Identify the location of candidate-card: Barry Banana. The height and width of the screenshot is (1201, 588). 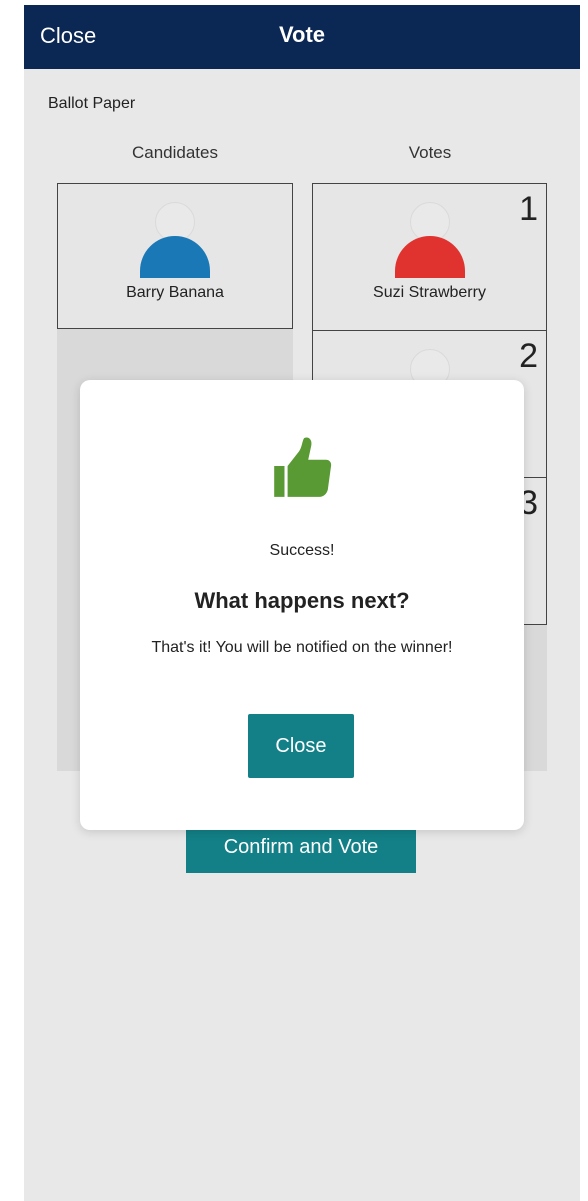
(175, 256).